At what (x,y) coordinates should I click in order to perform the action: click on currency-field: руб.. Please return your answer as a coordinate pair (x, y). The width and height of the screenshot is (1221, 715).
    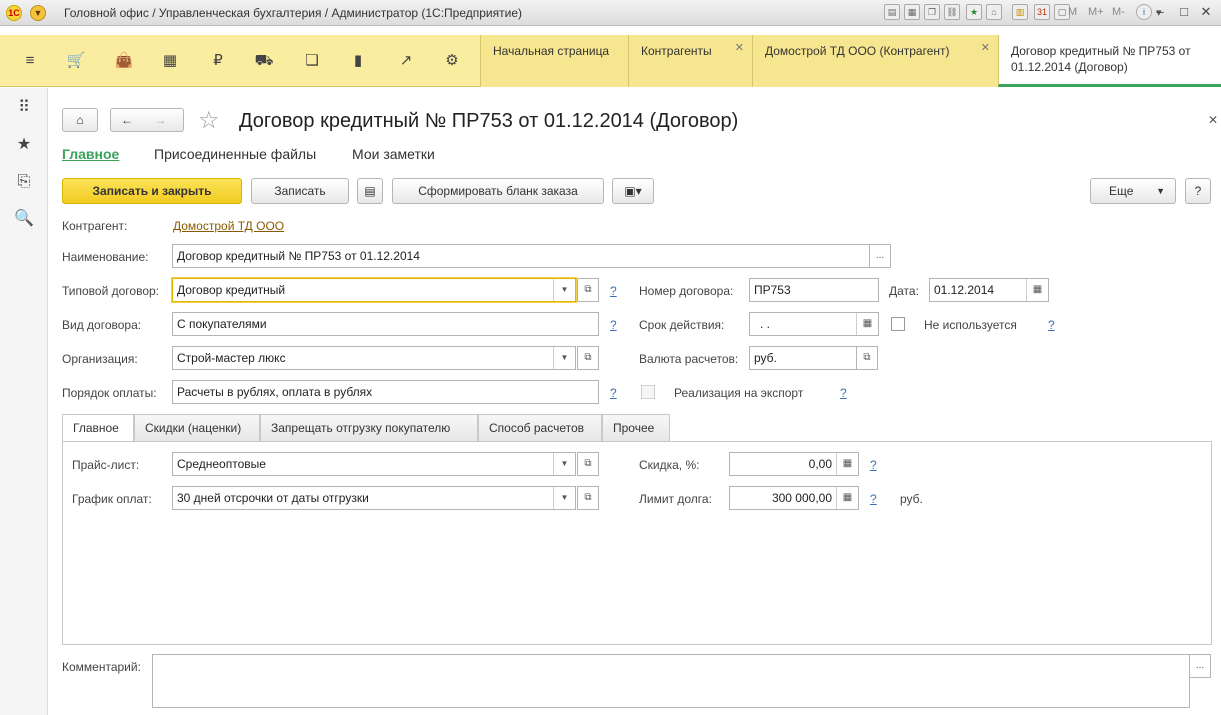
    Looking at the image, I should click on (803, 358).